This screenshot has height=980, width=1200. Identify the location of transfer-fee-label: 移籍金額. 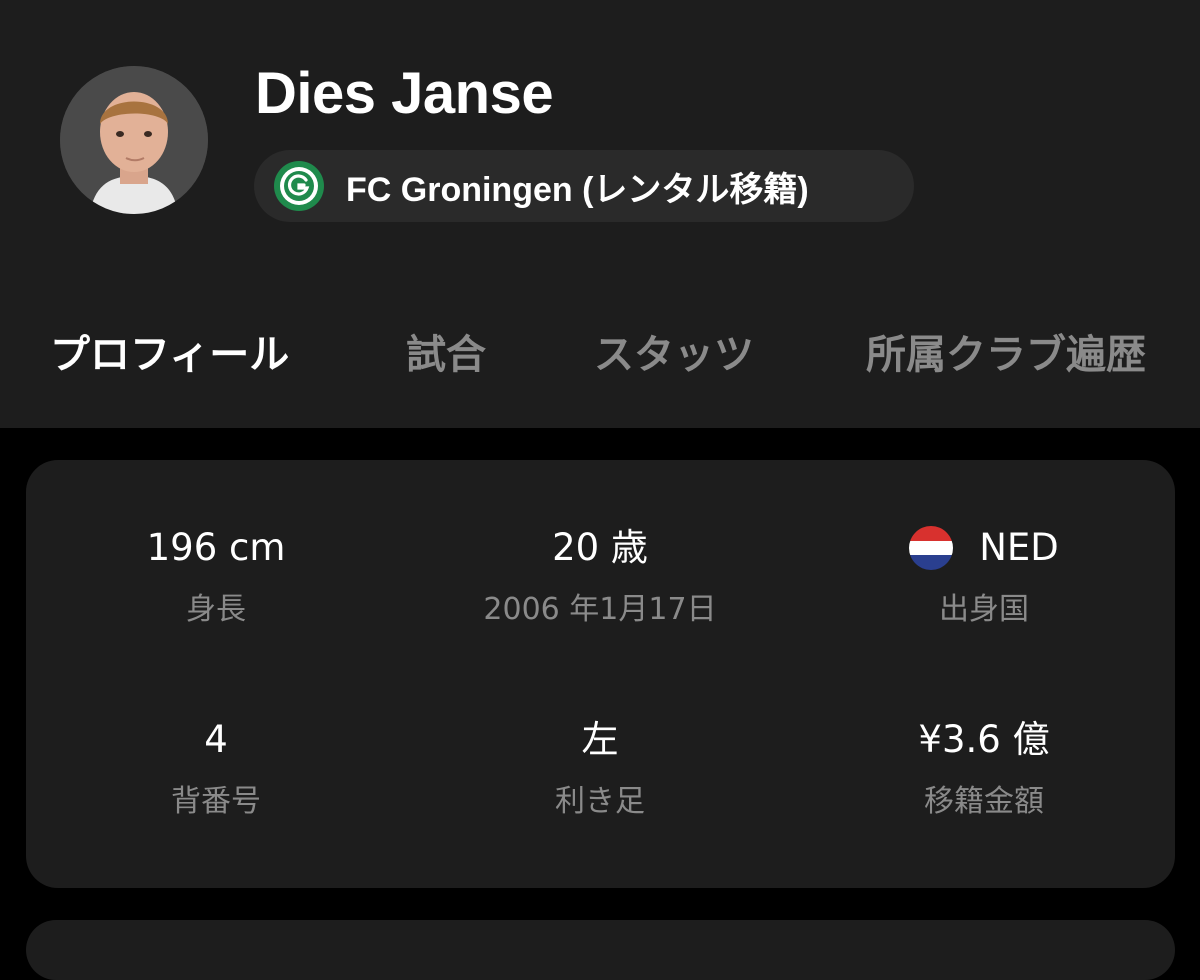
(984, 801).